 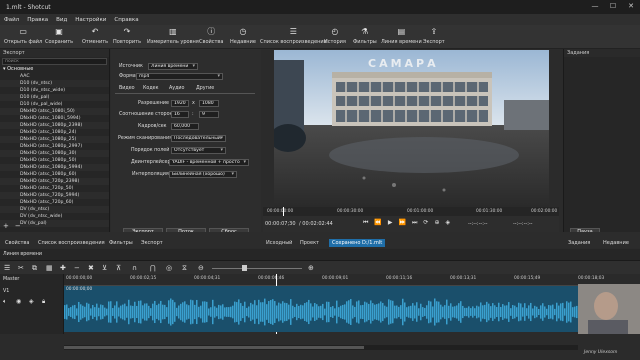 I want to click on zoom-icon: ⊕, so click(x=436, y=223).